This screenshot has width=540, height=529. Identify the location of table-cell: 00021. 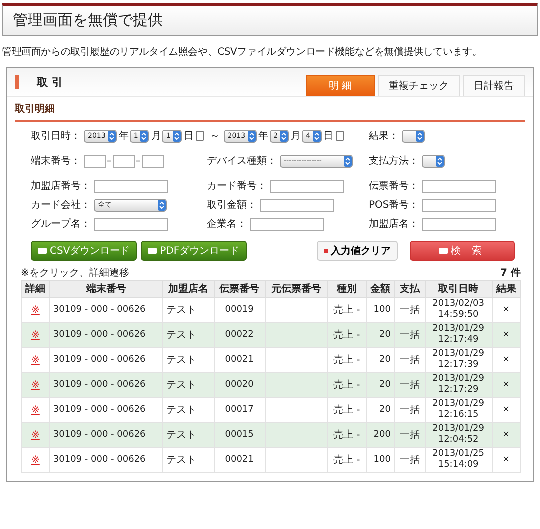
(240, 460).